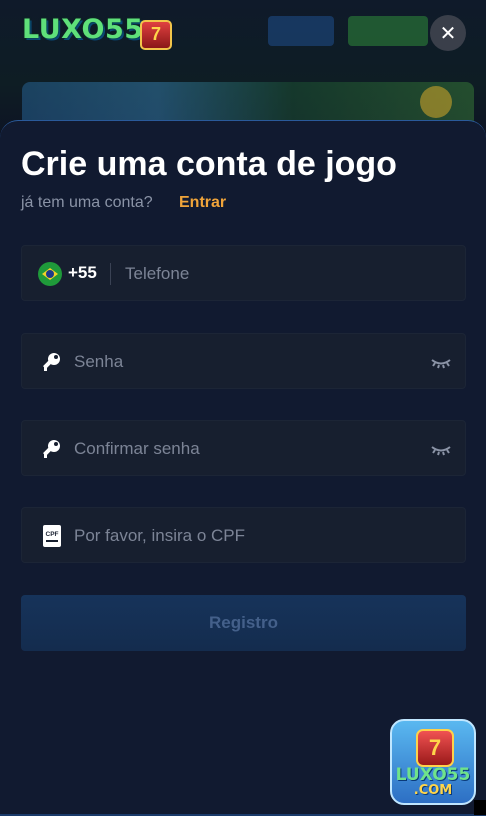 The image size is (486, 816). I want to click on badge-brand: LUXO55, so click(433, 775).